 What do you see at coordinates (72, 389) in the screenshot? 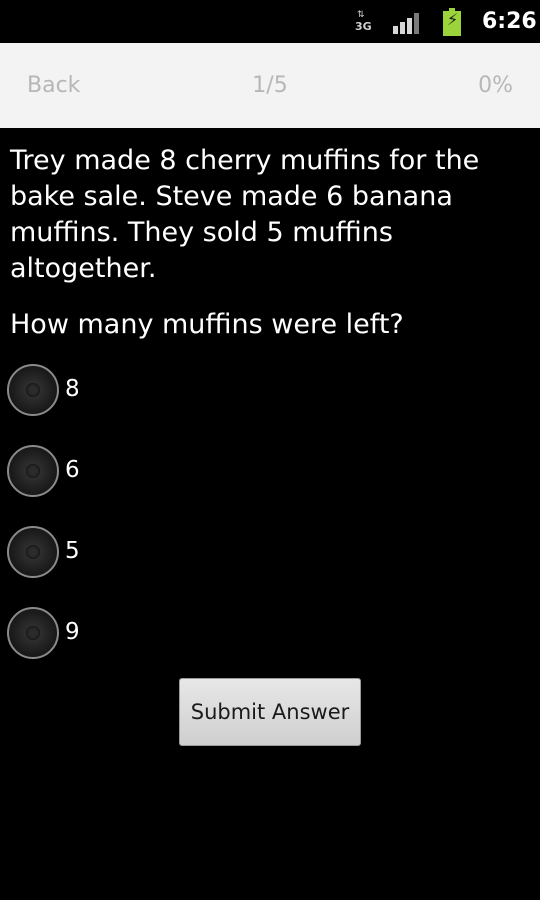
I see `option-label: 8` at bounding box center [72, 389].